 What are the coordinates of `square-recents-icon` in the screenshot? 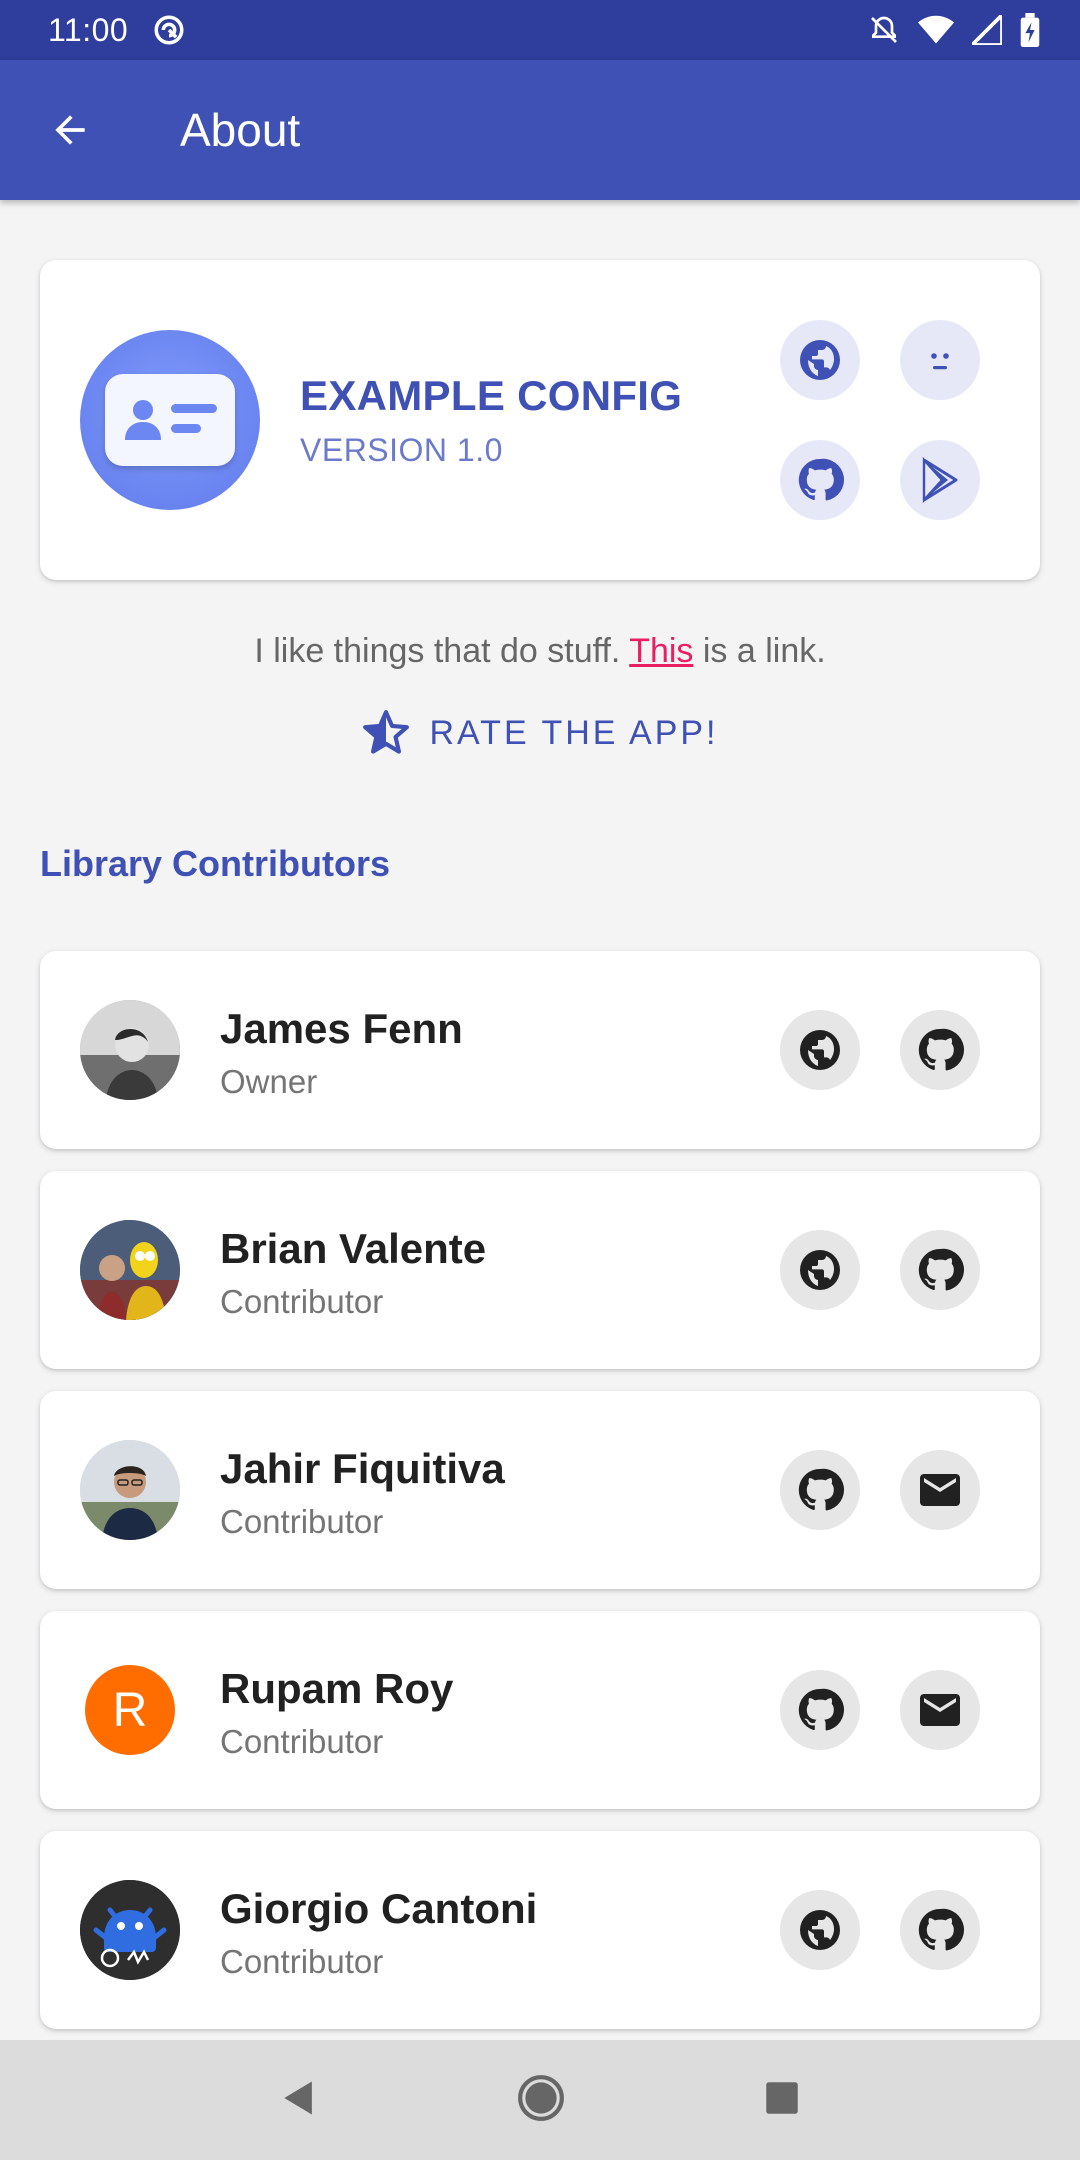 It's located at (781, 2097).